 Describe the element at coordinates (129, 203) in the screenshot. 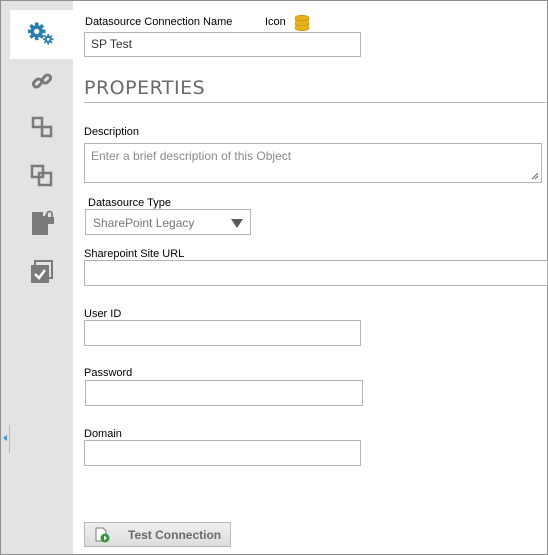

I see `datasource-type-label: Datasource Type` at that location.